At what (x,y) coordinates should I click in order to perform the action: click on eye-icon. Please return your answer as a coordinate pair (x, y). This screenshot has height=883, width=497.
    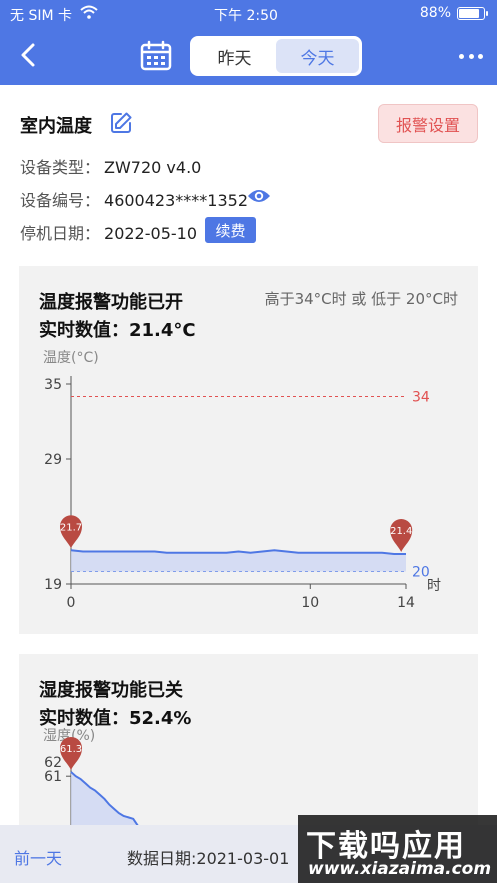
    Looking at the image, I should click on (259, 196).